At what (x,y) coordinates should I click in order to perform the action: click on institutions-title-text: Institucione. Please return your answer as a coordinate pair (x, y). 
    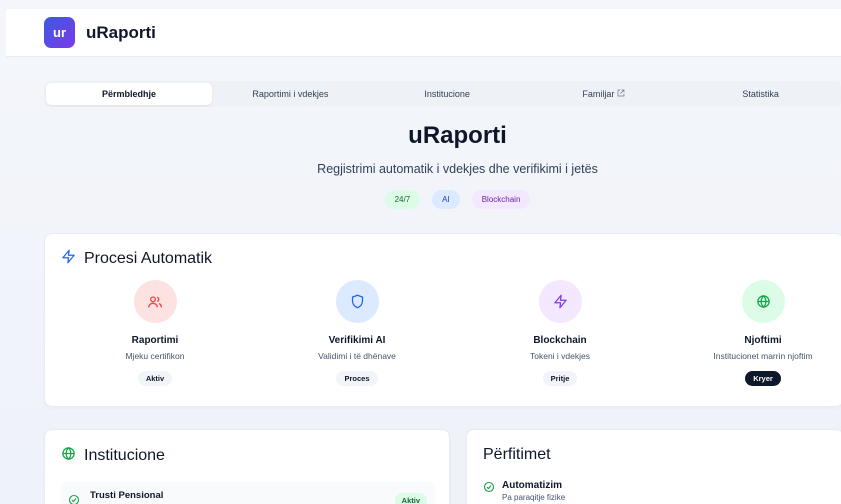
    Looking at the image, I should click on (124, 455).